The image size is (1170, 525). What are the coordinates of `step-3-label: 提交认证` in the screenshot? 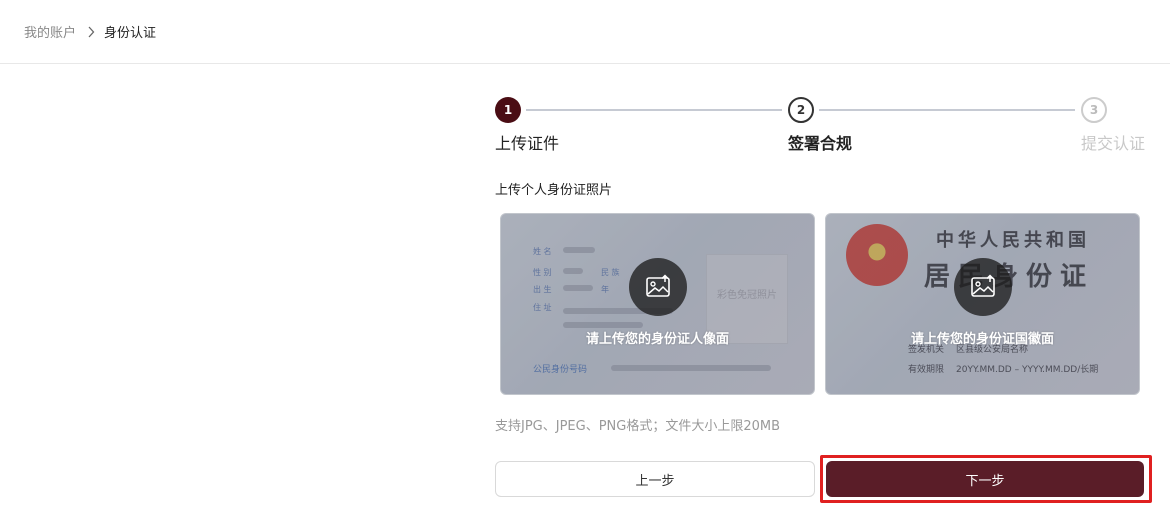 It's located at (1113, 143).